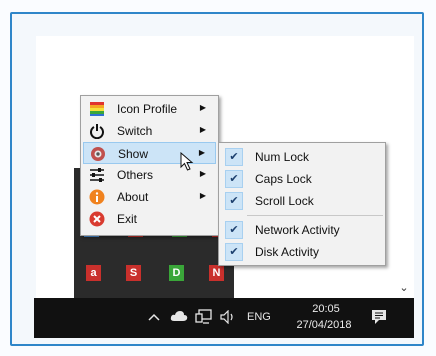  I want to click on menu-separator, so click(315, 215).